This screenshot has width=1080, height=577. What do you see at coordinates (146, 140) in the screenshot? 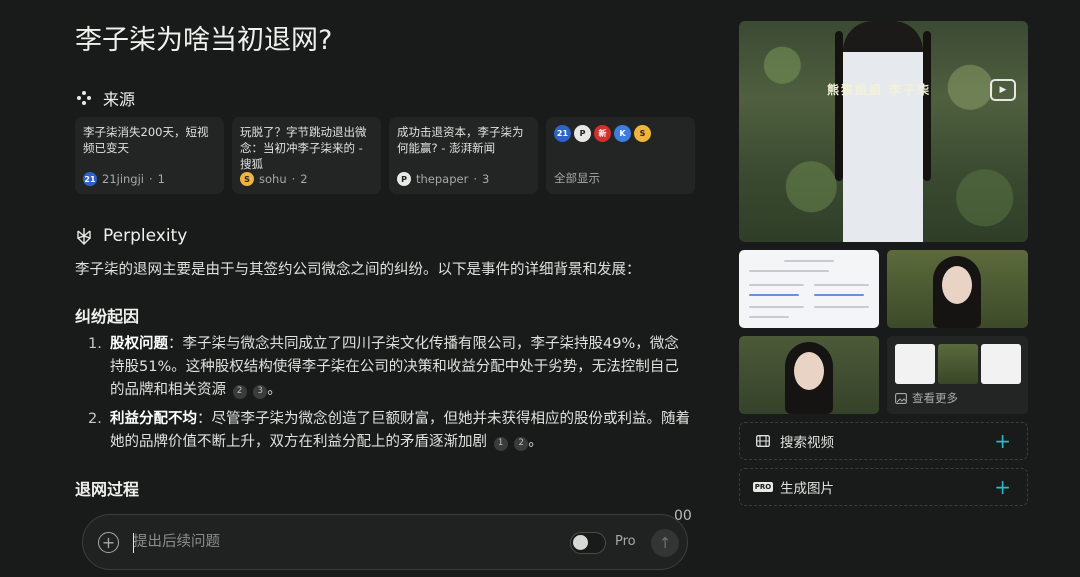
I see `source-card-title: 李子柒消失200天，短视频已变天` at bounding box center [146, 140].